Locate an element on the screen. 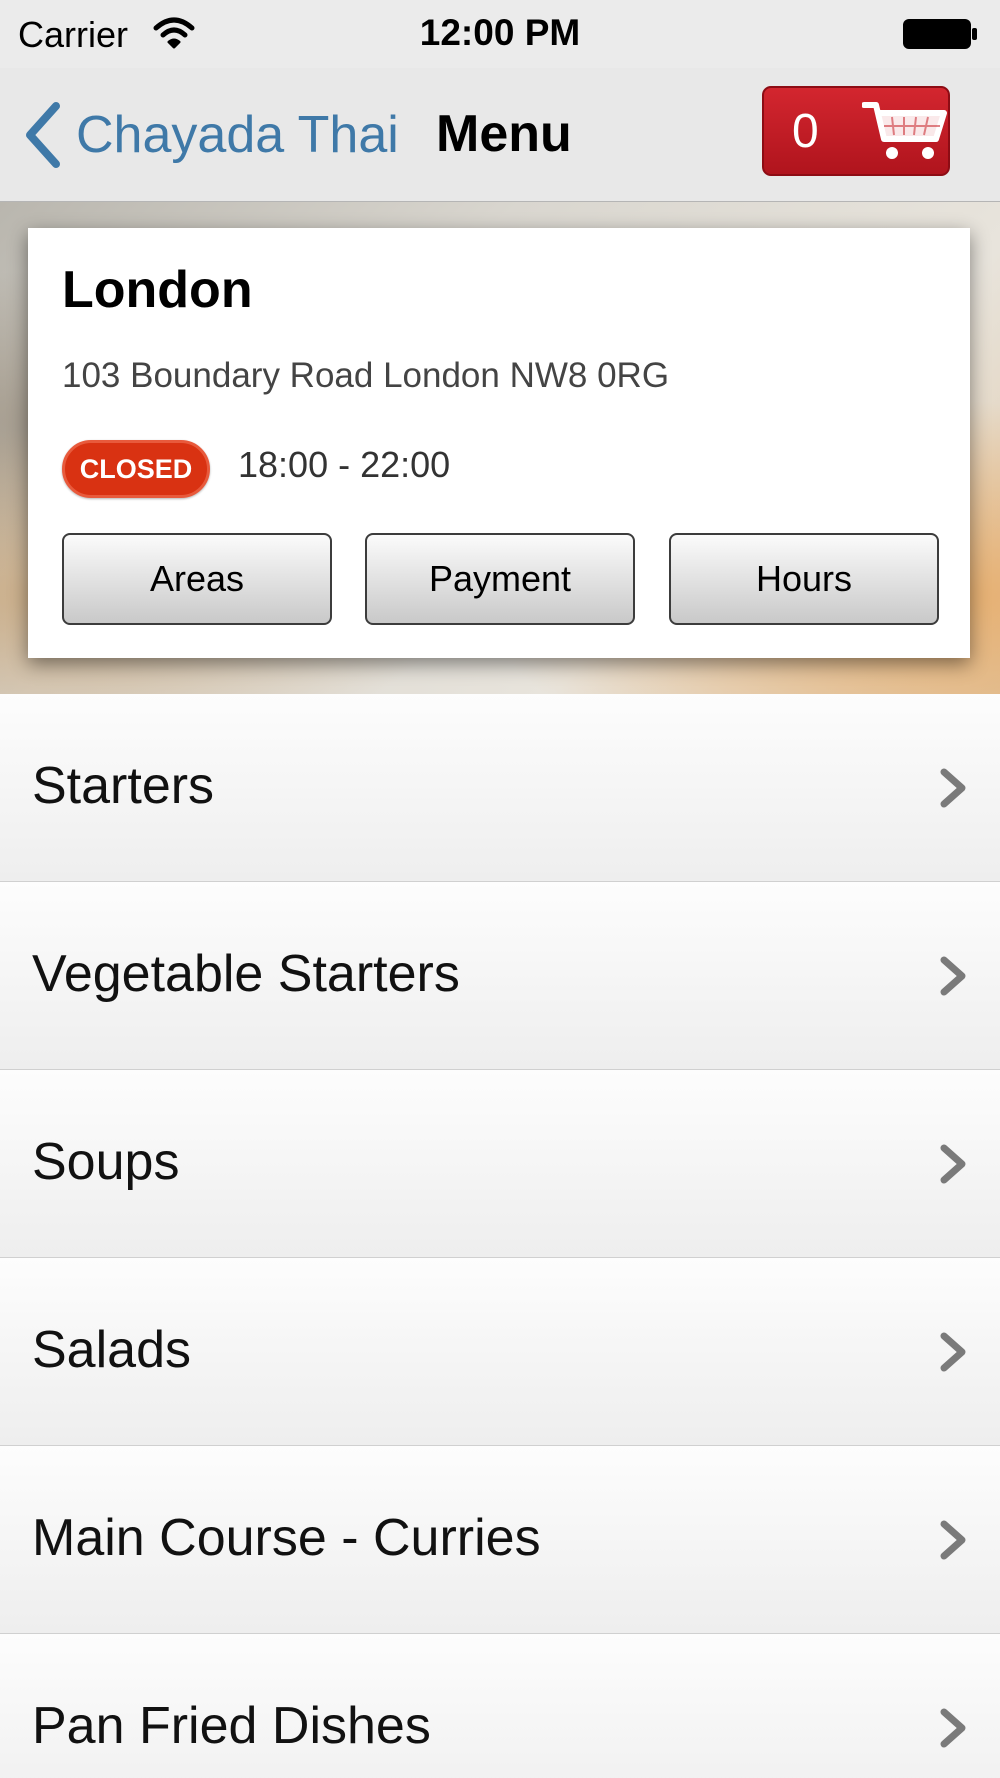 Image resolution: width=1000 pixels, height=1778 pixels. payment-button: Payment is located at coordinates (500, 579).